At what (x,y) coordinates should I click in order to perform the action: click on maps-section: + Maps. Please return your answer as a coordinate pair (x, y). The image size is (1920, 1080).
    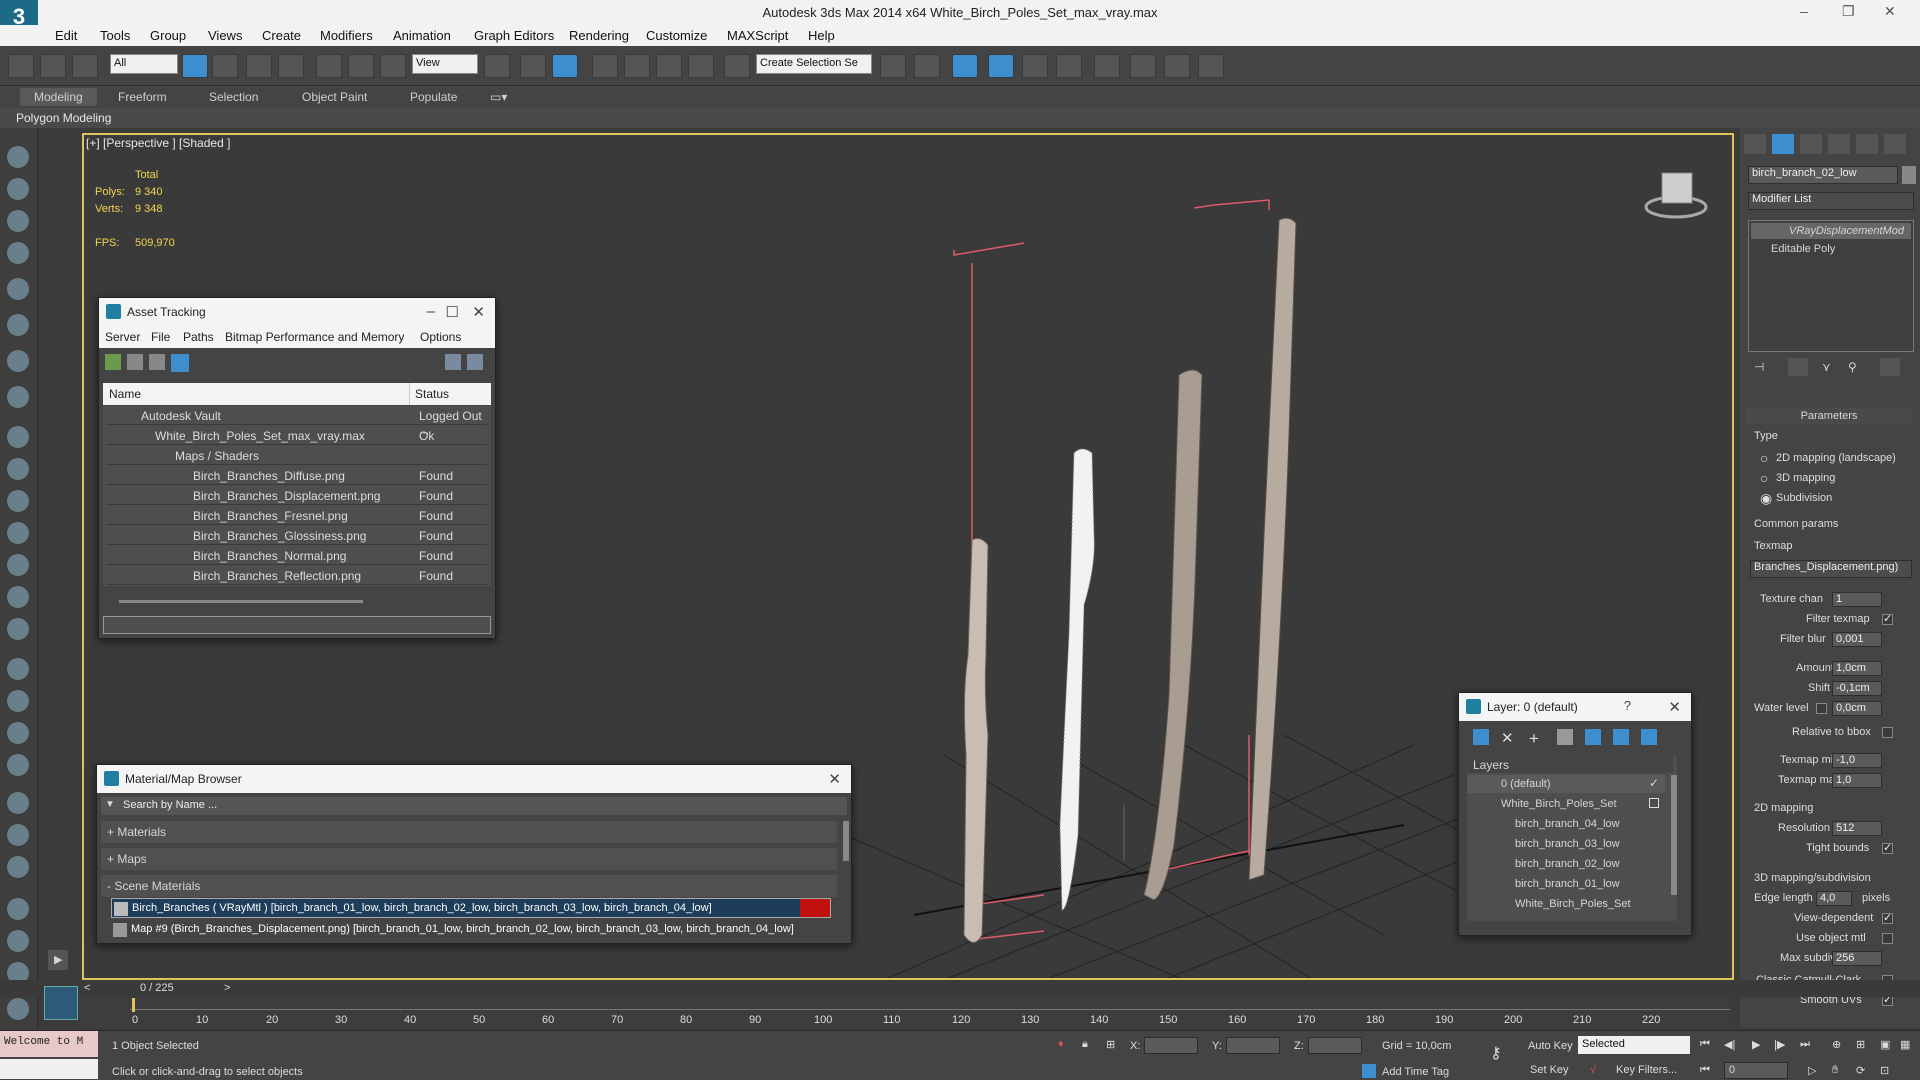
    Looking at the image, I should click on (469, 859).